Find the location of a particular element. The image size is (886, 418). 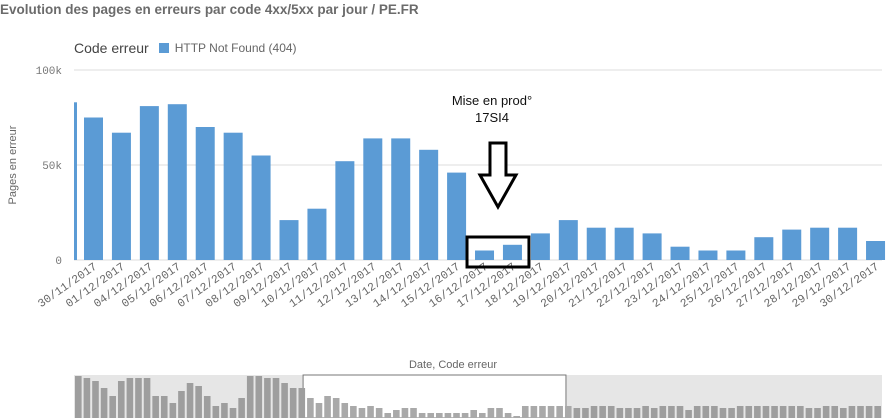

x-axis-label: Date, Code erreur is located at coordinates (453, 365).